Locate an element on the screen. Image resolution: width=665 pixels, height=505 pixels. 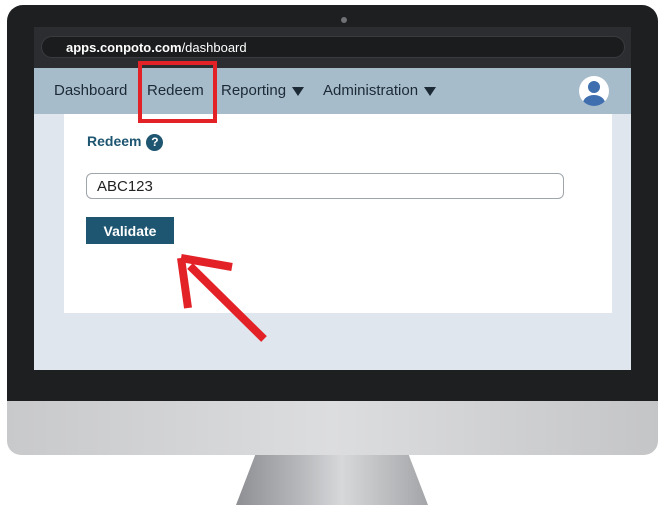
redeem-code-input is located at coordinates (325, 186).